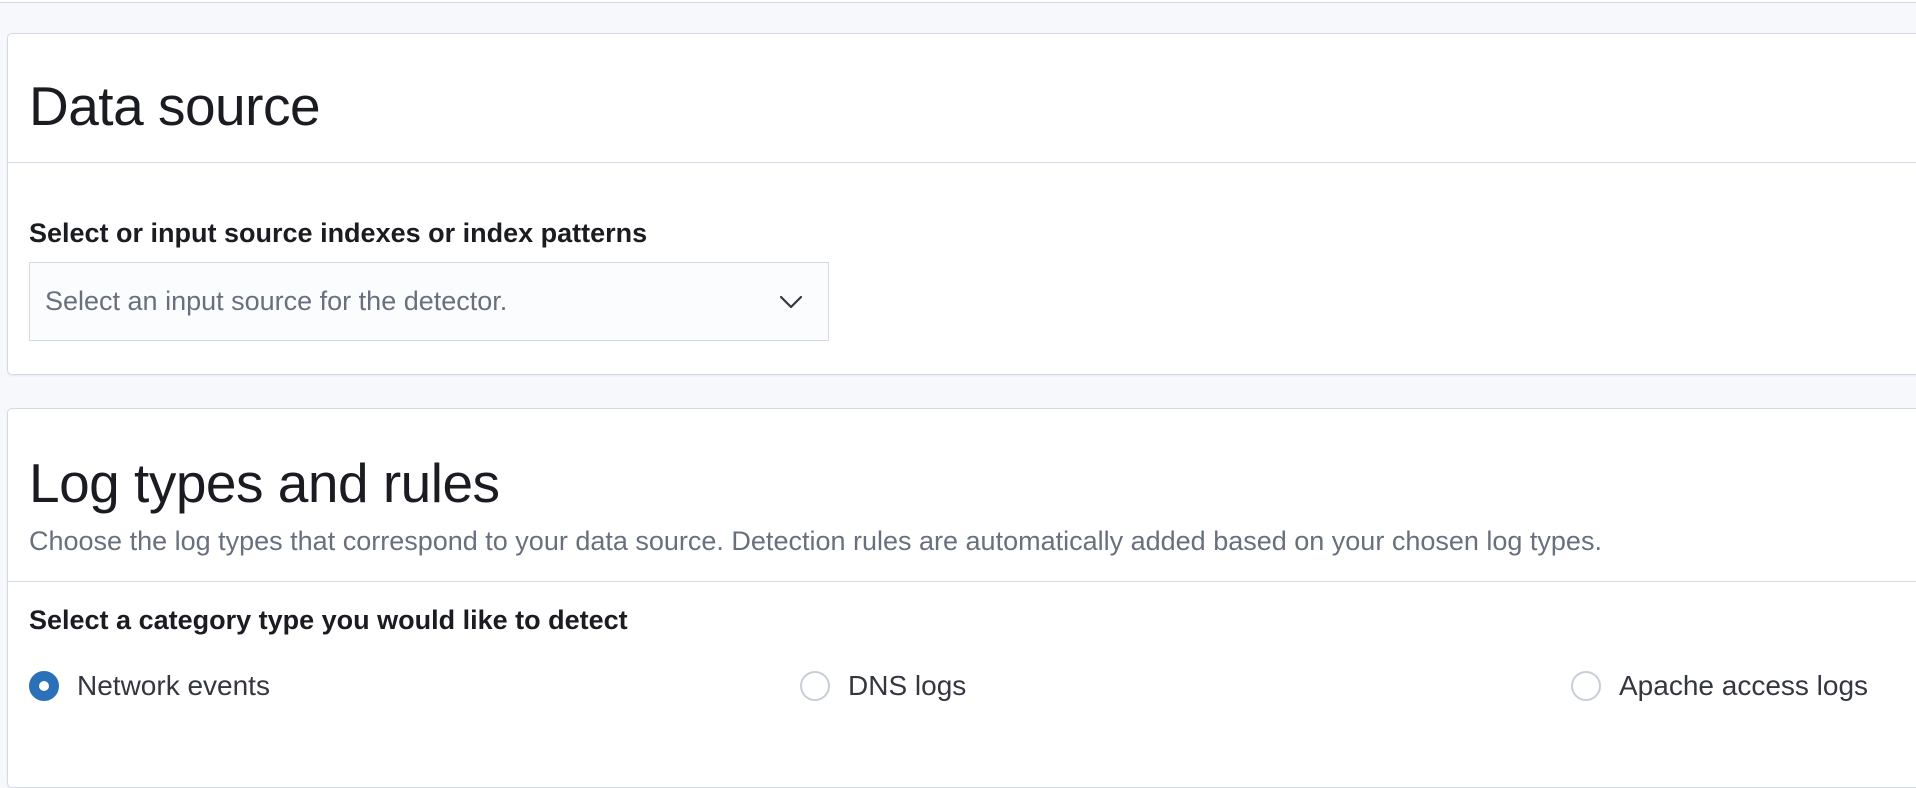  Describe the element at coordinates (962, 581) in the screenshot. I see `log-types-divider` at that location.